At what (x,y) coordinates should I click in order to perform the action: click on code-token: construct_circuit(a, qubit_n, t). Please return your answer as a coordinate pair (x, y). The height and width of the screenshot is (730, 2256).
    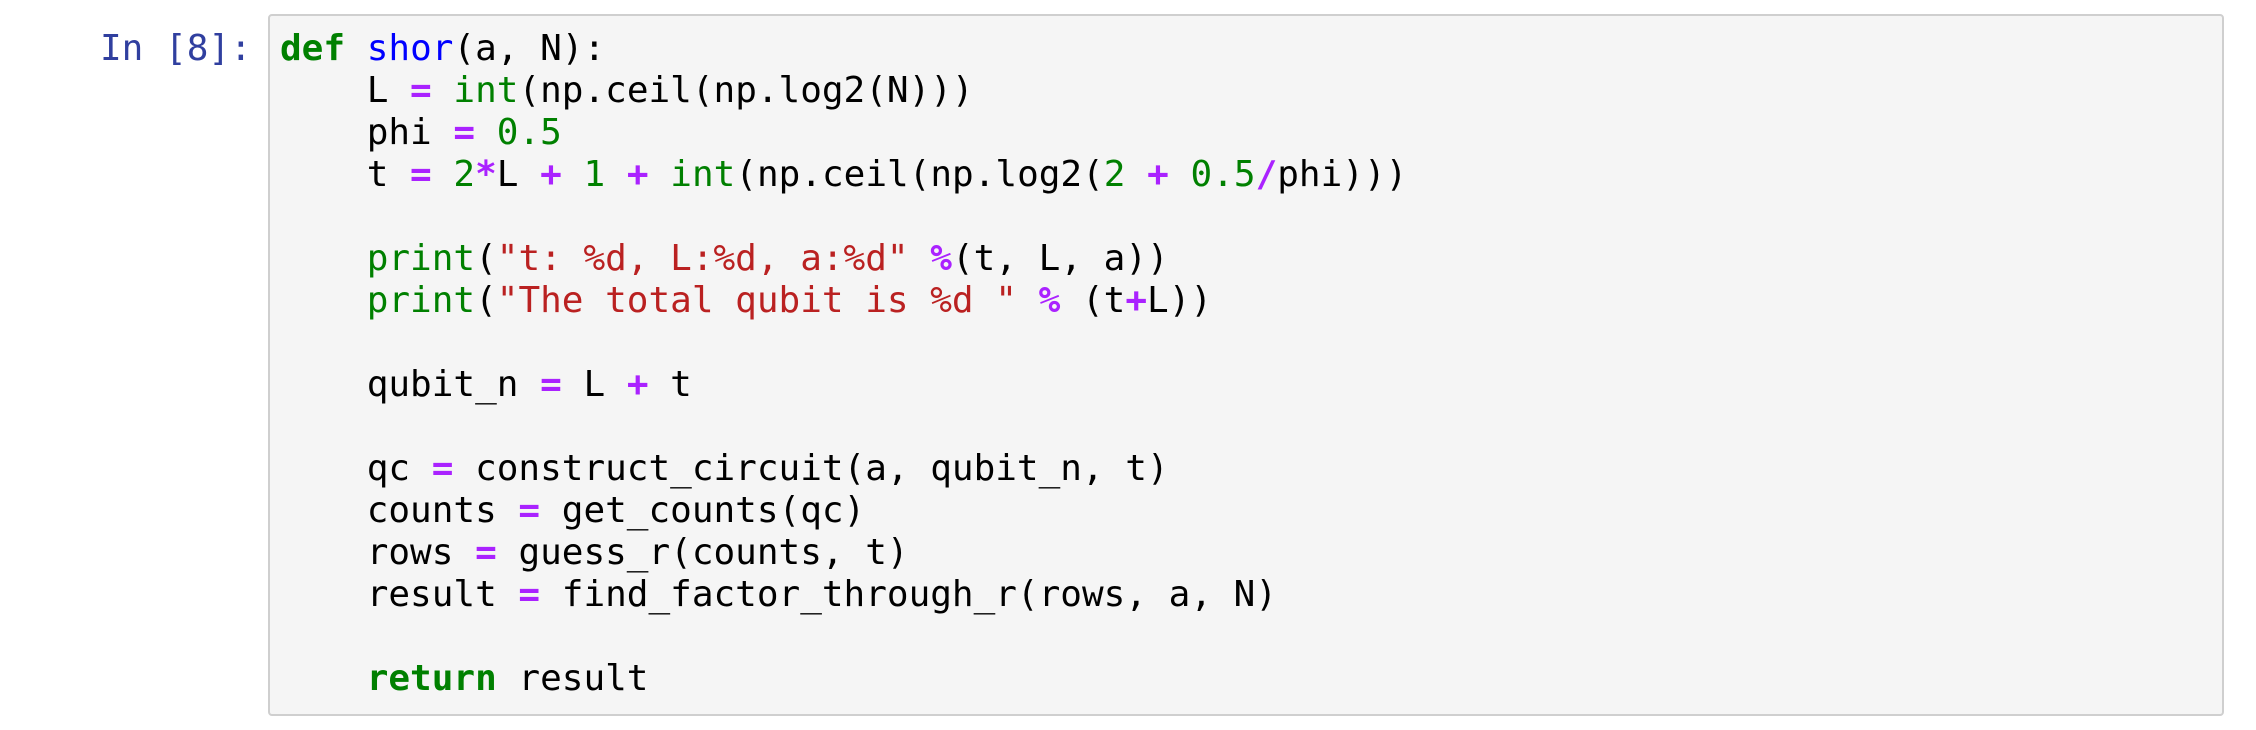
    Looking at the image, I should click on (811, 468).